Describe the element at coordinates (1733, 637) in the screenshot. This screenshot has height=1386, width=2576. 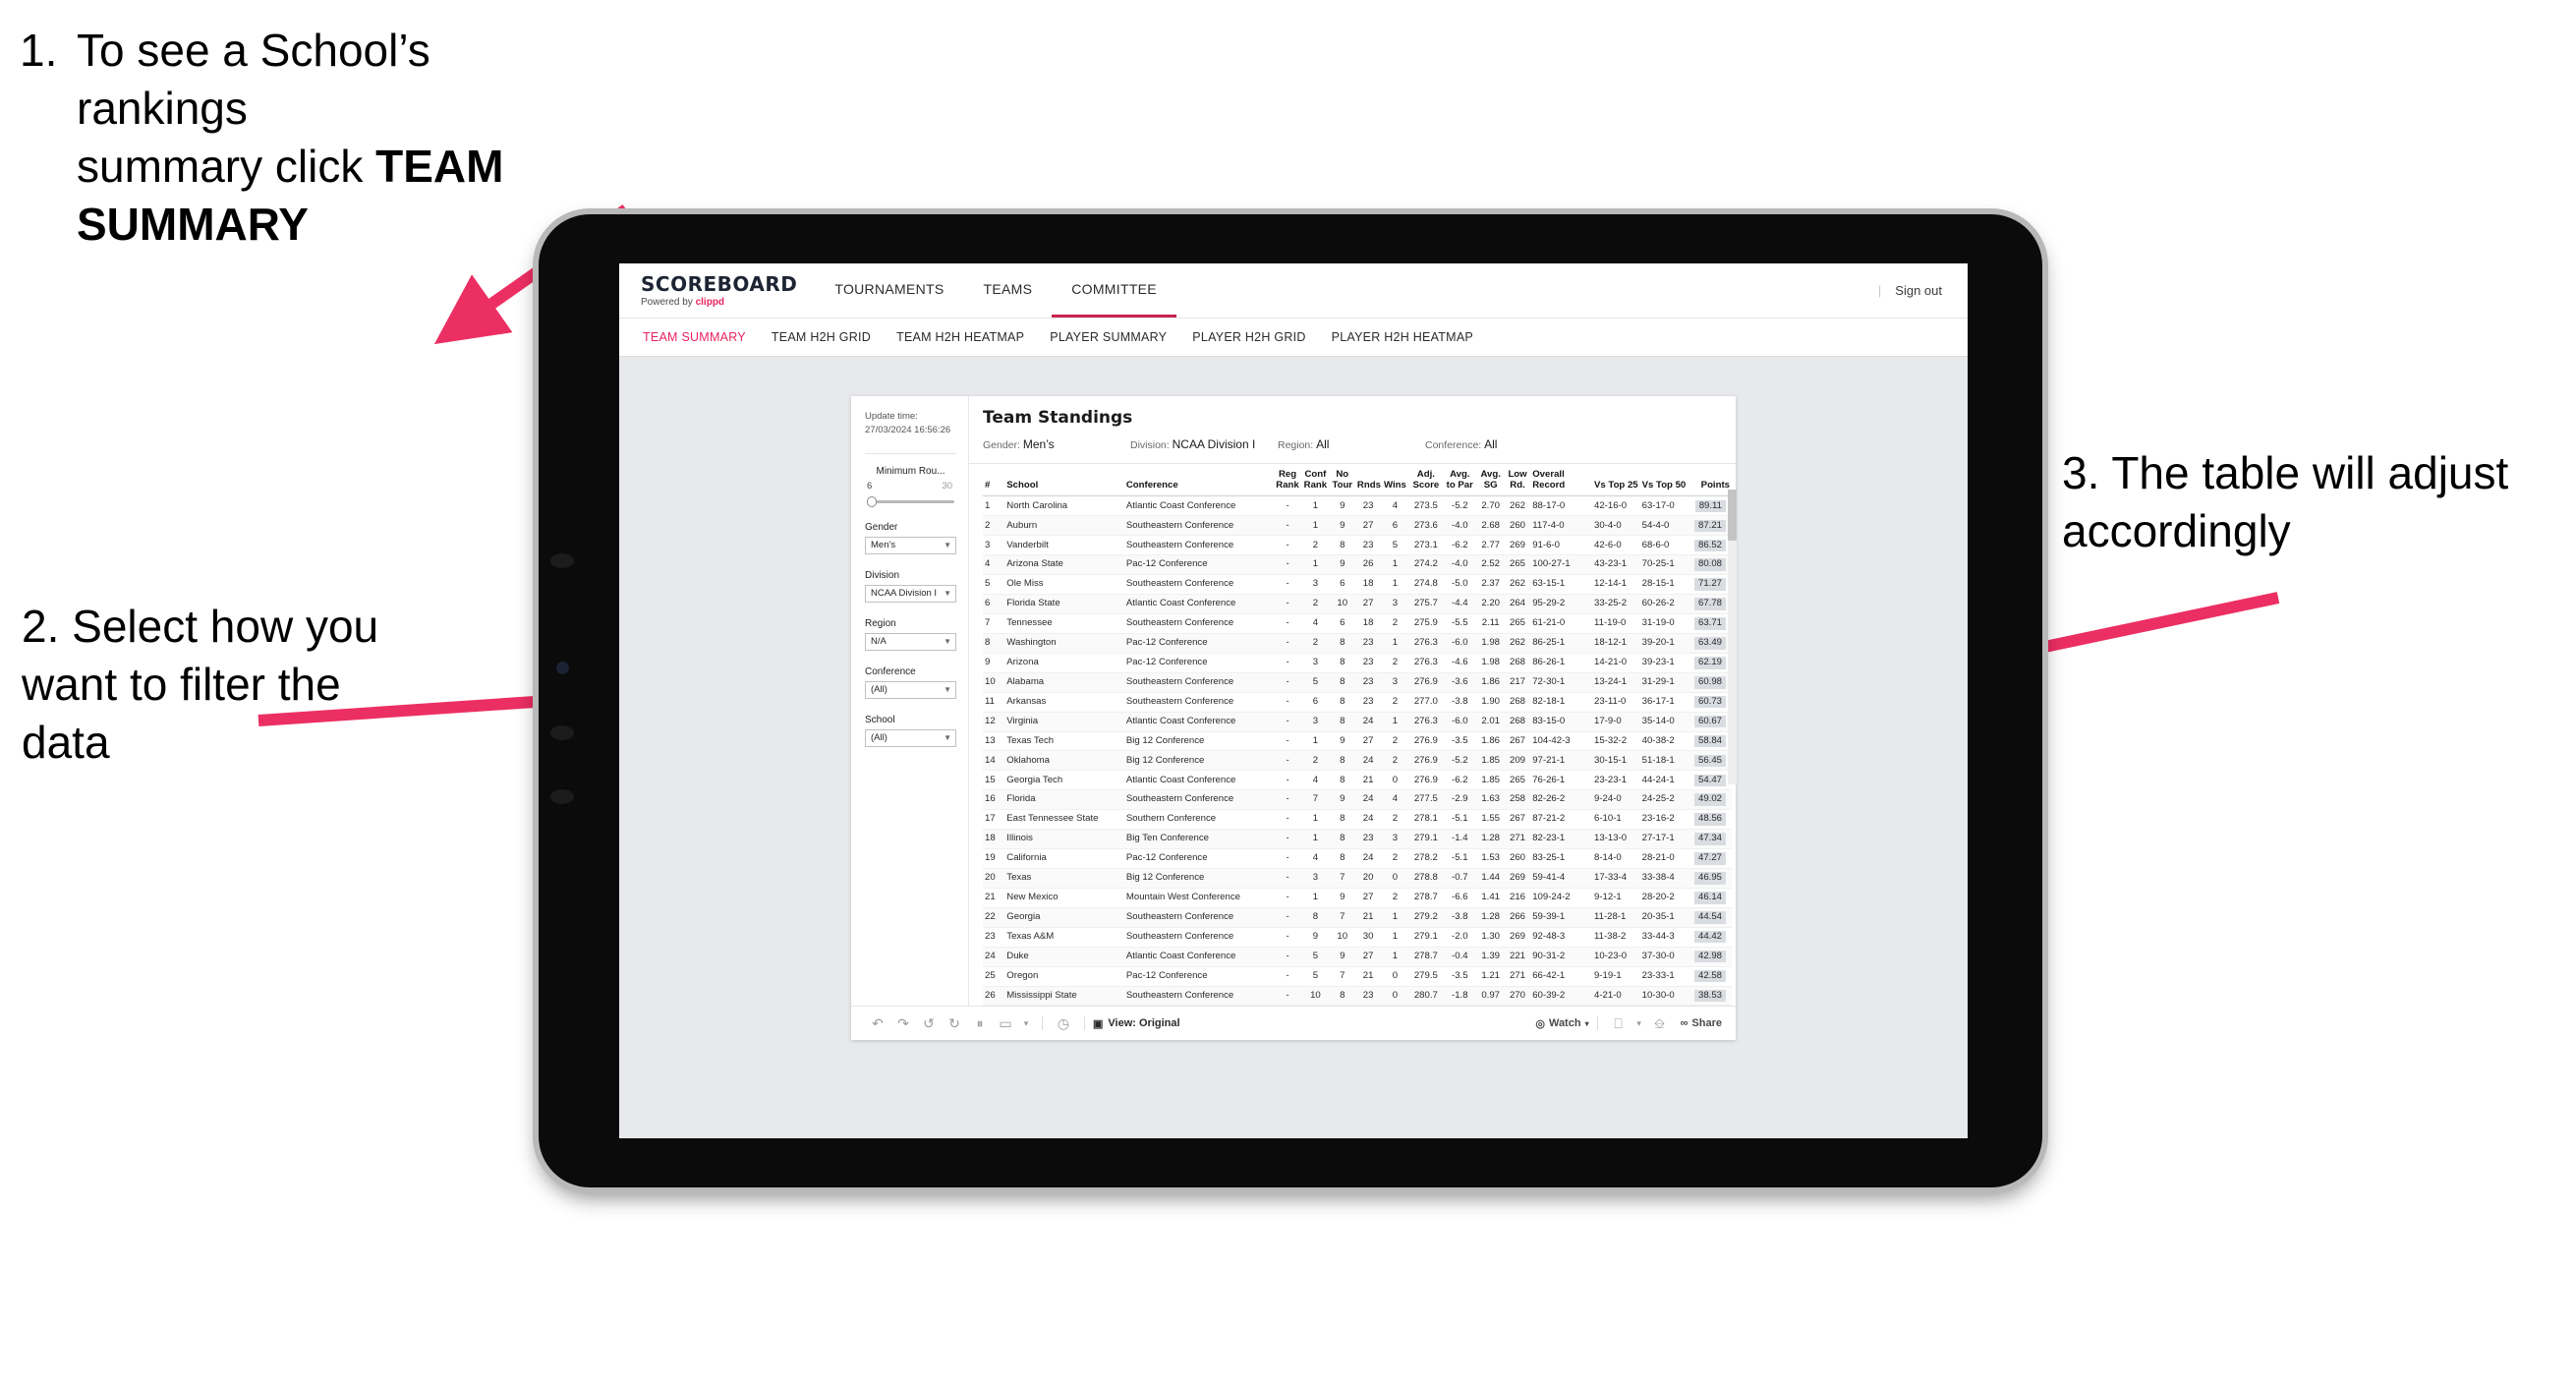
I see `table-vertical-scrollbar` at that location.